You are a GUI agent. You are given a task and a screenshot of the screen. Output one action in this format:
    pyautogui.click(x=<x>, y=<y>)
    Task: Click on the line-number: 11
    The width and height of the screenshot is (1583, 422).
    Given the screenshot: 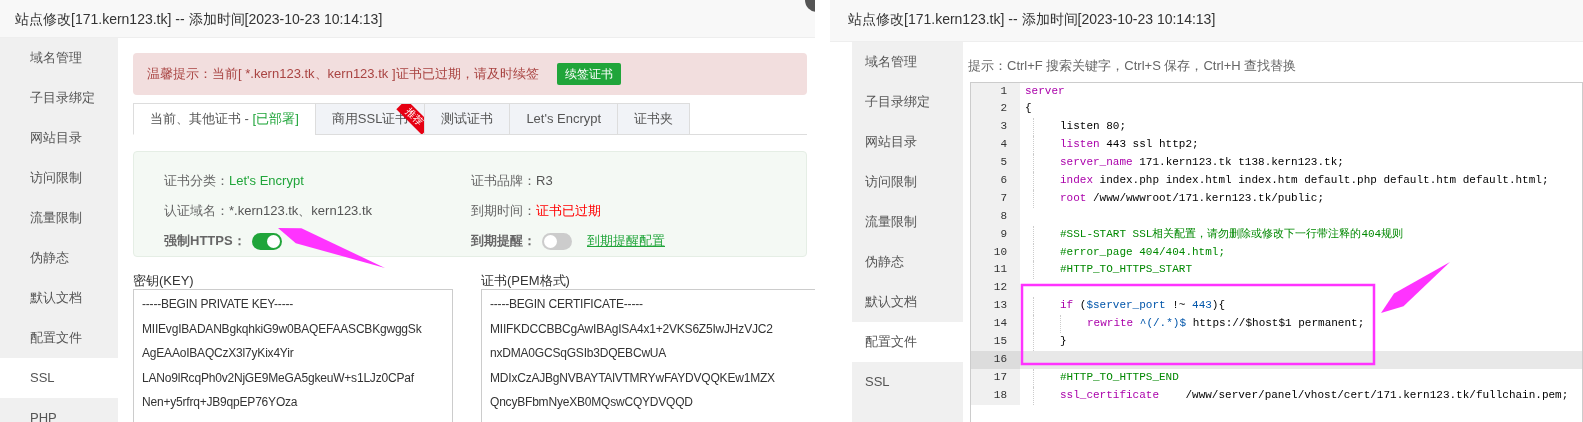 What is the action you would take?
    pyautogui.click(x=995, y=270)
    